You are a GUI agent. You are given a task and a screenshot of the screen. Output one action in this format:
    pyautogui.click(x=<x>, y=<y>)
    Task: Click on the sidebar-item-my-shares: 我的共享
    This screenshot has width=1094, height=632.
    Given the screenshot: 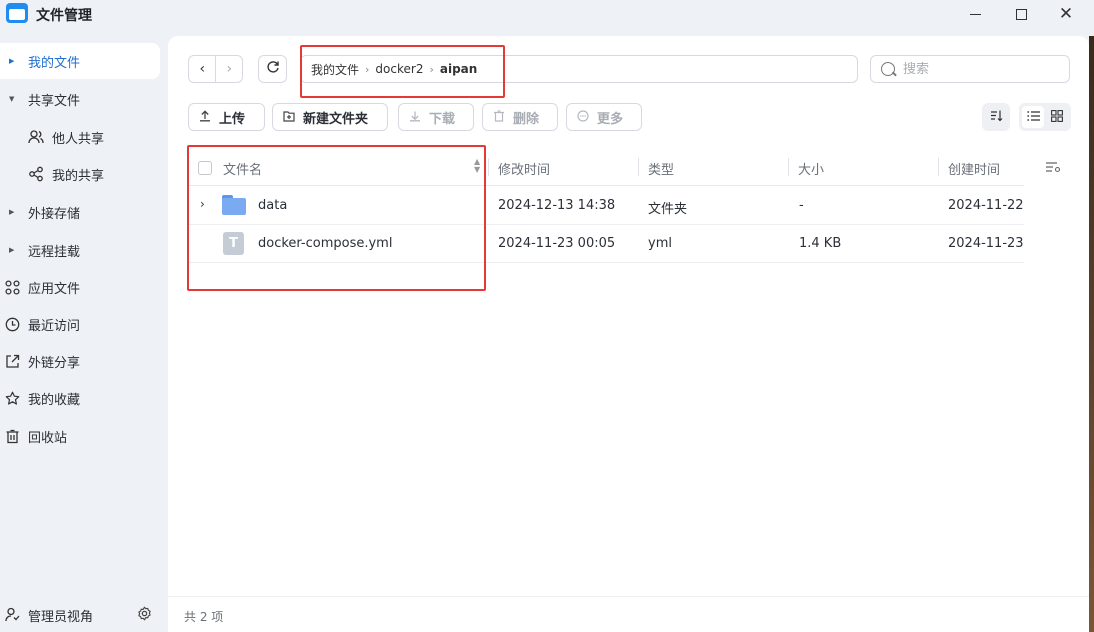 What is the action you would take?
    pyautogui.click(x=80, y=174)
    